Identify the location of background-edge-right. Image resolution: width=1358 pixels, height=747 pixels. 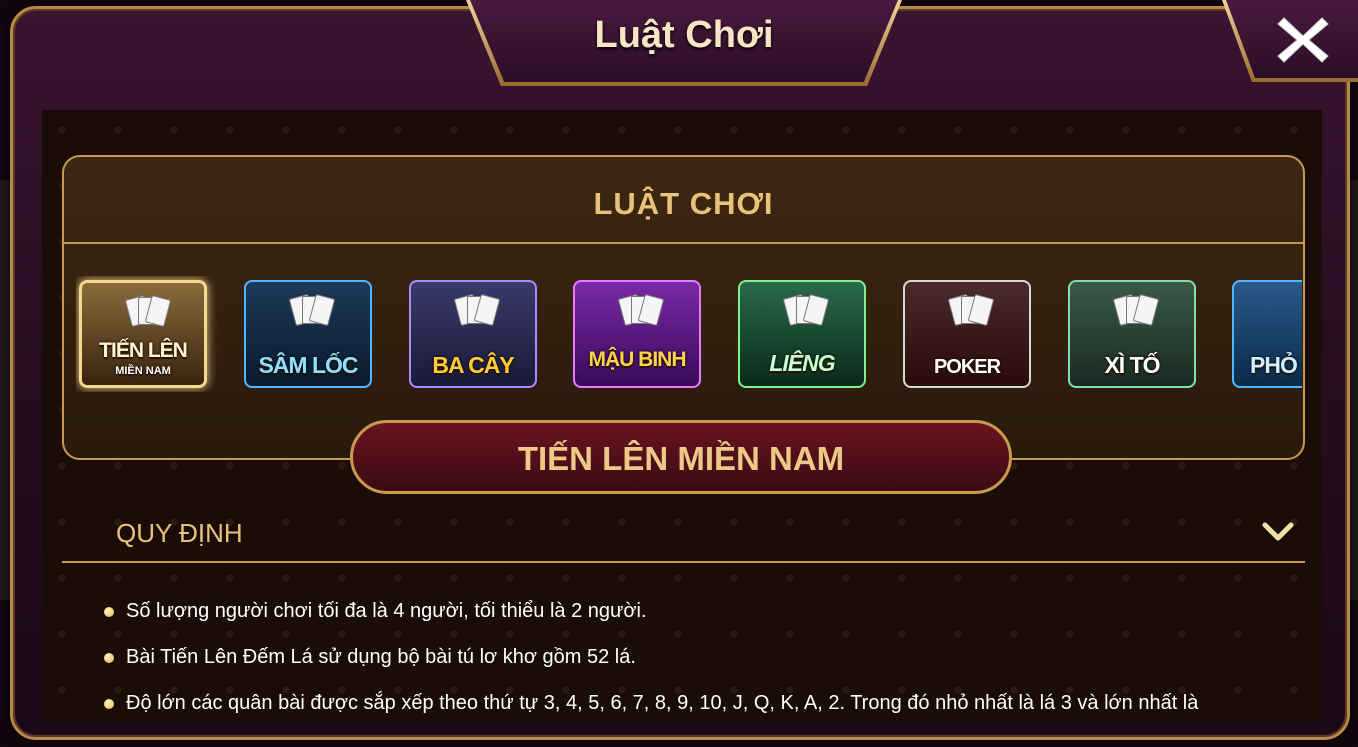
(1354, 390).